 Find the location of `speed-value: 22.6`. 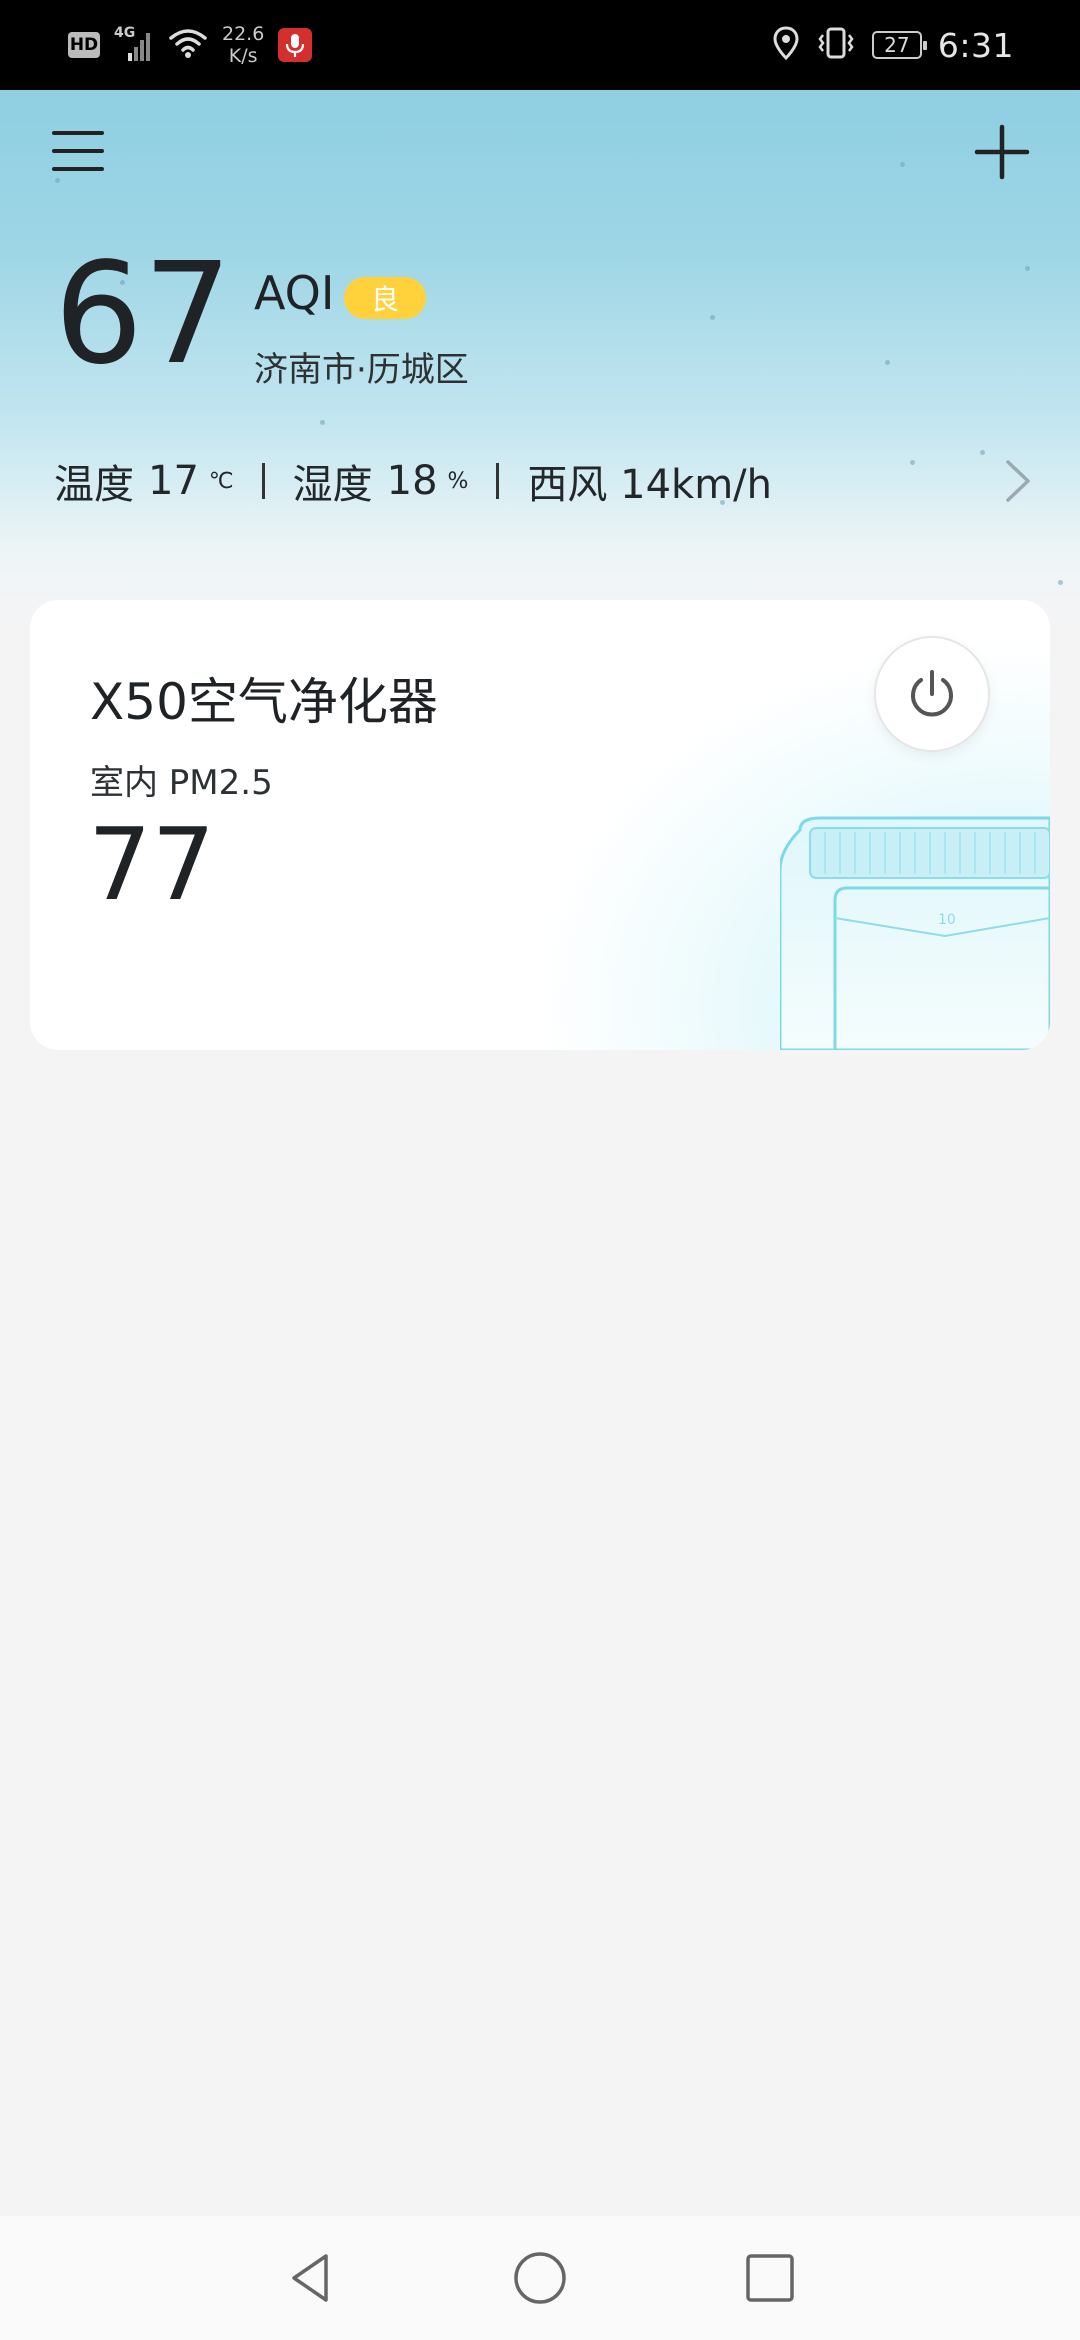

speed-value: 22.6 is located at coordinates (243, 34).